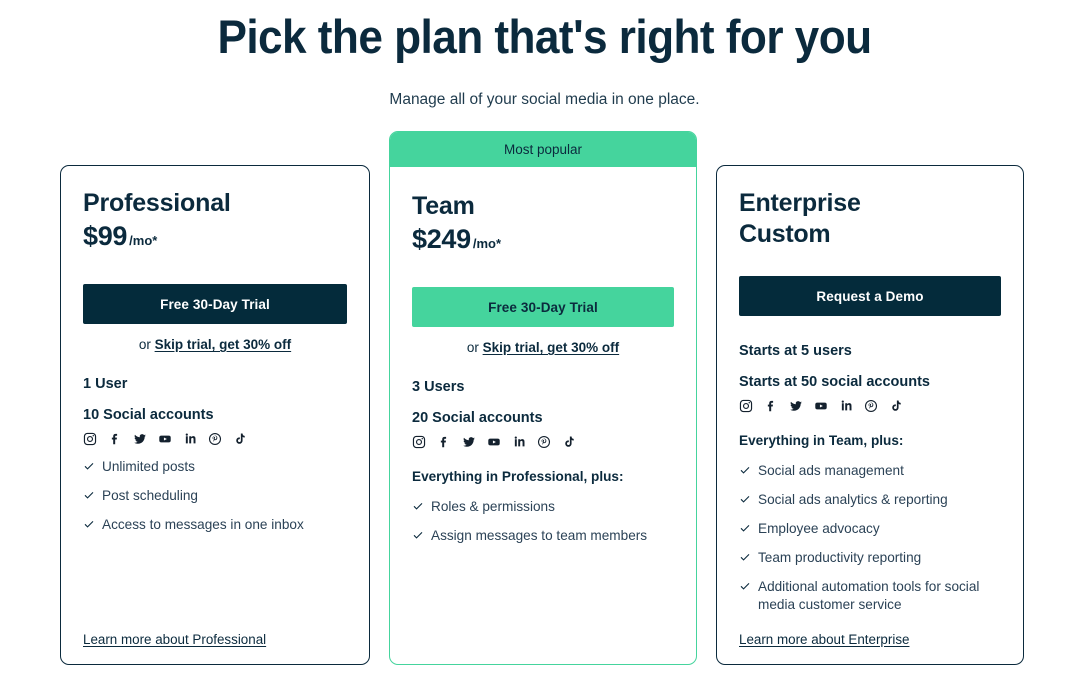 Image resolution: width=1089 pixels, height=690 pixels. What do you see at coordinates (853, 499) in the screenshot?
I see `feature-label: Social ads analytics & reporting` at bounding box center [853, 499].